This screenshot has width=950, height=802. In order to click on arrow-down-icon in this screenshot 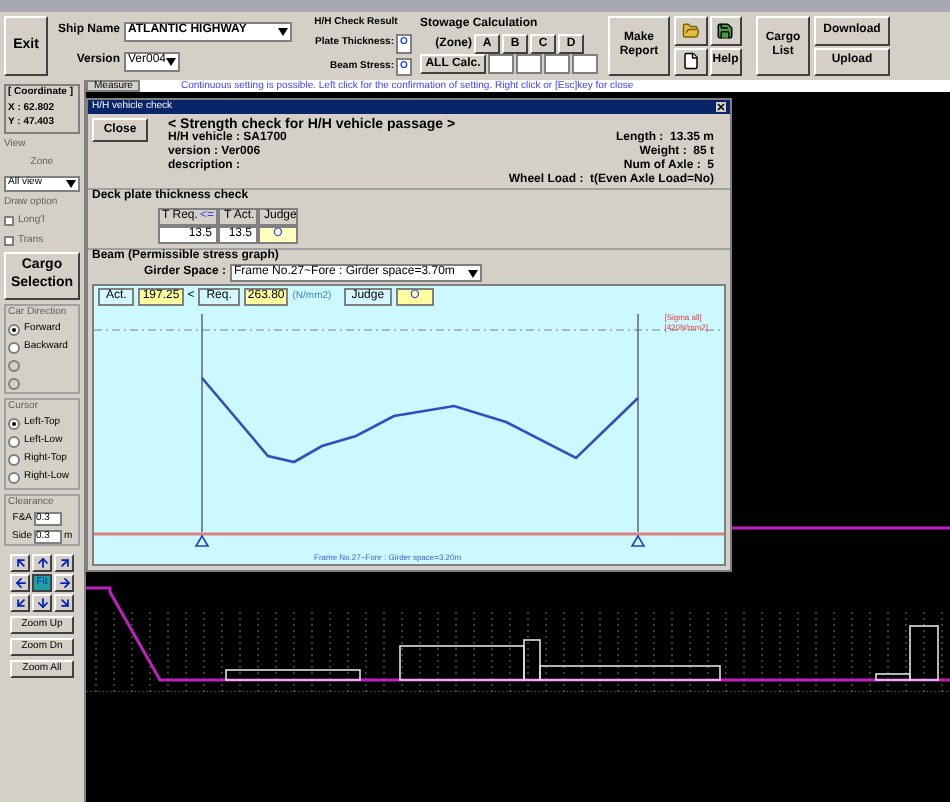, I will do `click(42, 603)`.